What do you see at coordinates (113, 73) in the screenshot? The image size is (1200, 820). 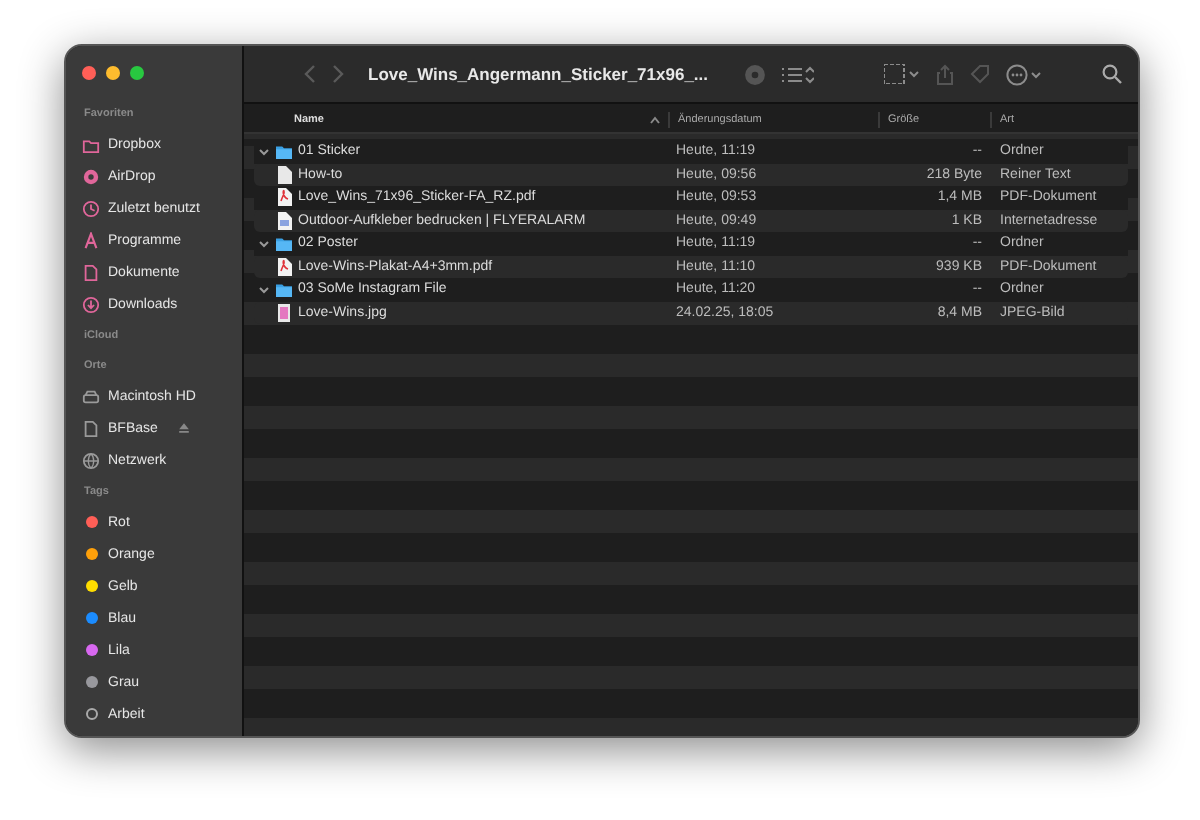 I see `minimize-button` at bounding box center [113, 73].